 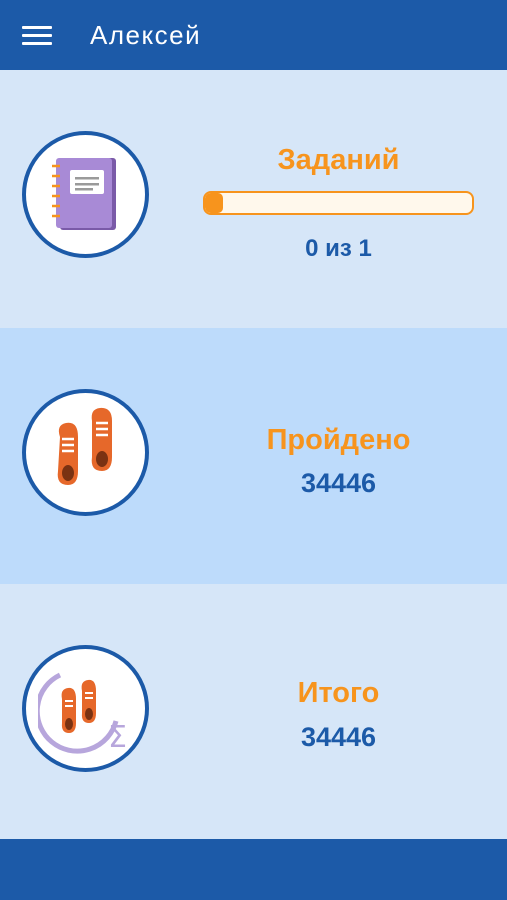 What do you see at coordinates (85, 452) in the screenshot?
I see `sneakers-icon` at bounding box center [85, 452].